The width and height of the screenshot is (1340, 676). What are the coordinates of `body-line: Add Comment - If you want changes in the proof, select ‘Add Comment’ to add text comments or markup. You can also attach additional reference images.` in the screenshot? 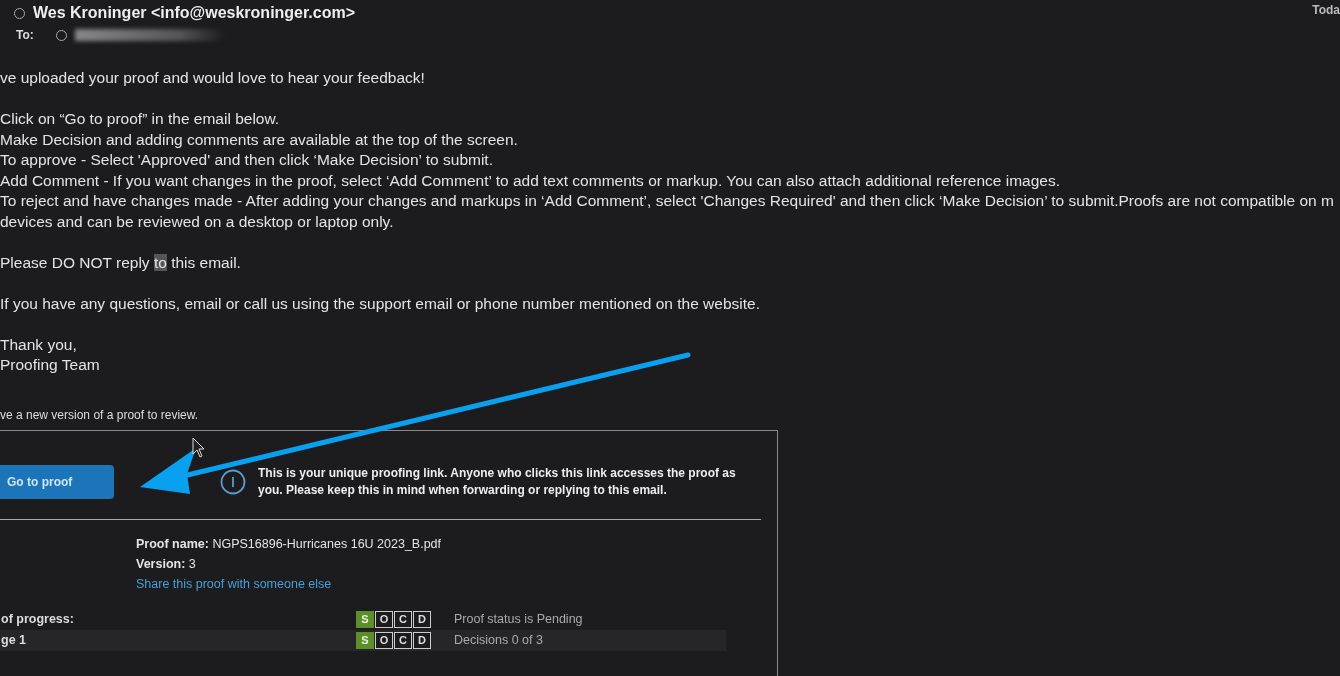 It's located at (531, 180).